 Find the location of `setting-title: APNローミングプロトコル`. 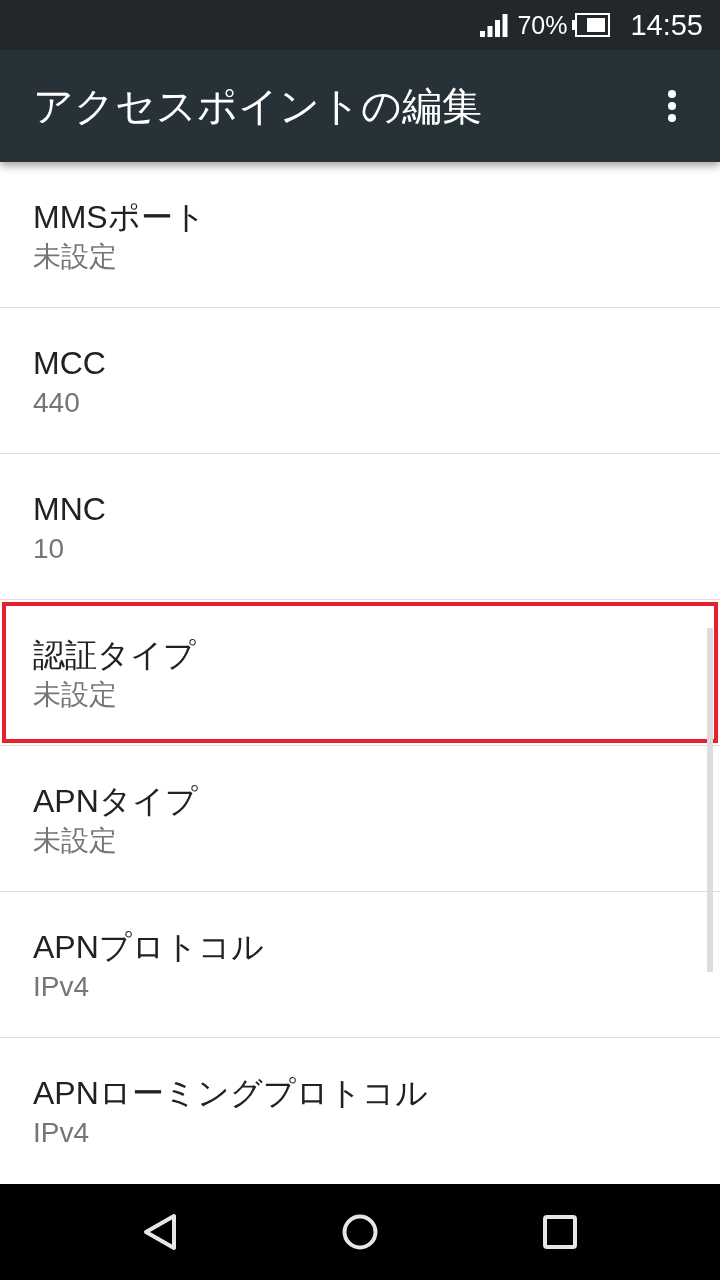

setting-title: APNローミングプロトコル is located at coordinates (231, 1093).